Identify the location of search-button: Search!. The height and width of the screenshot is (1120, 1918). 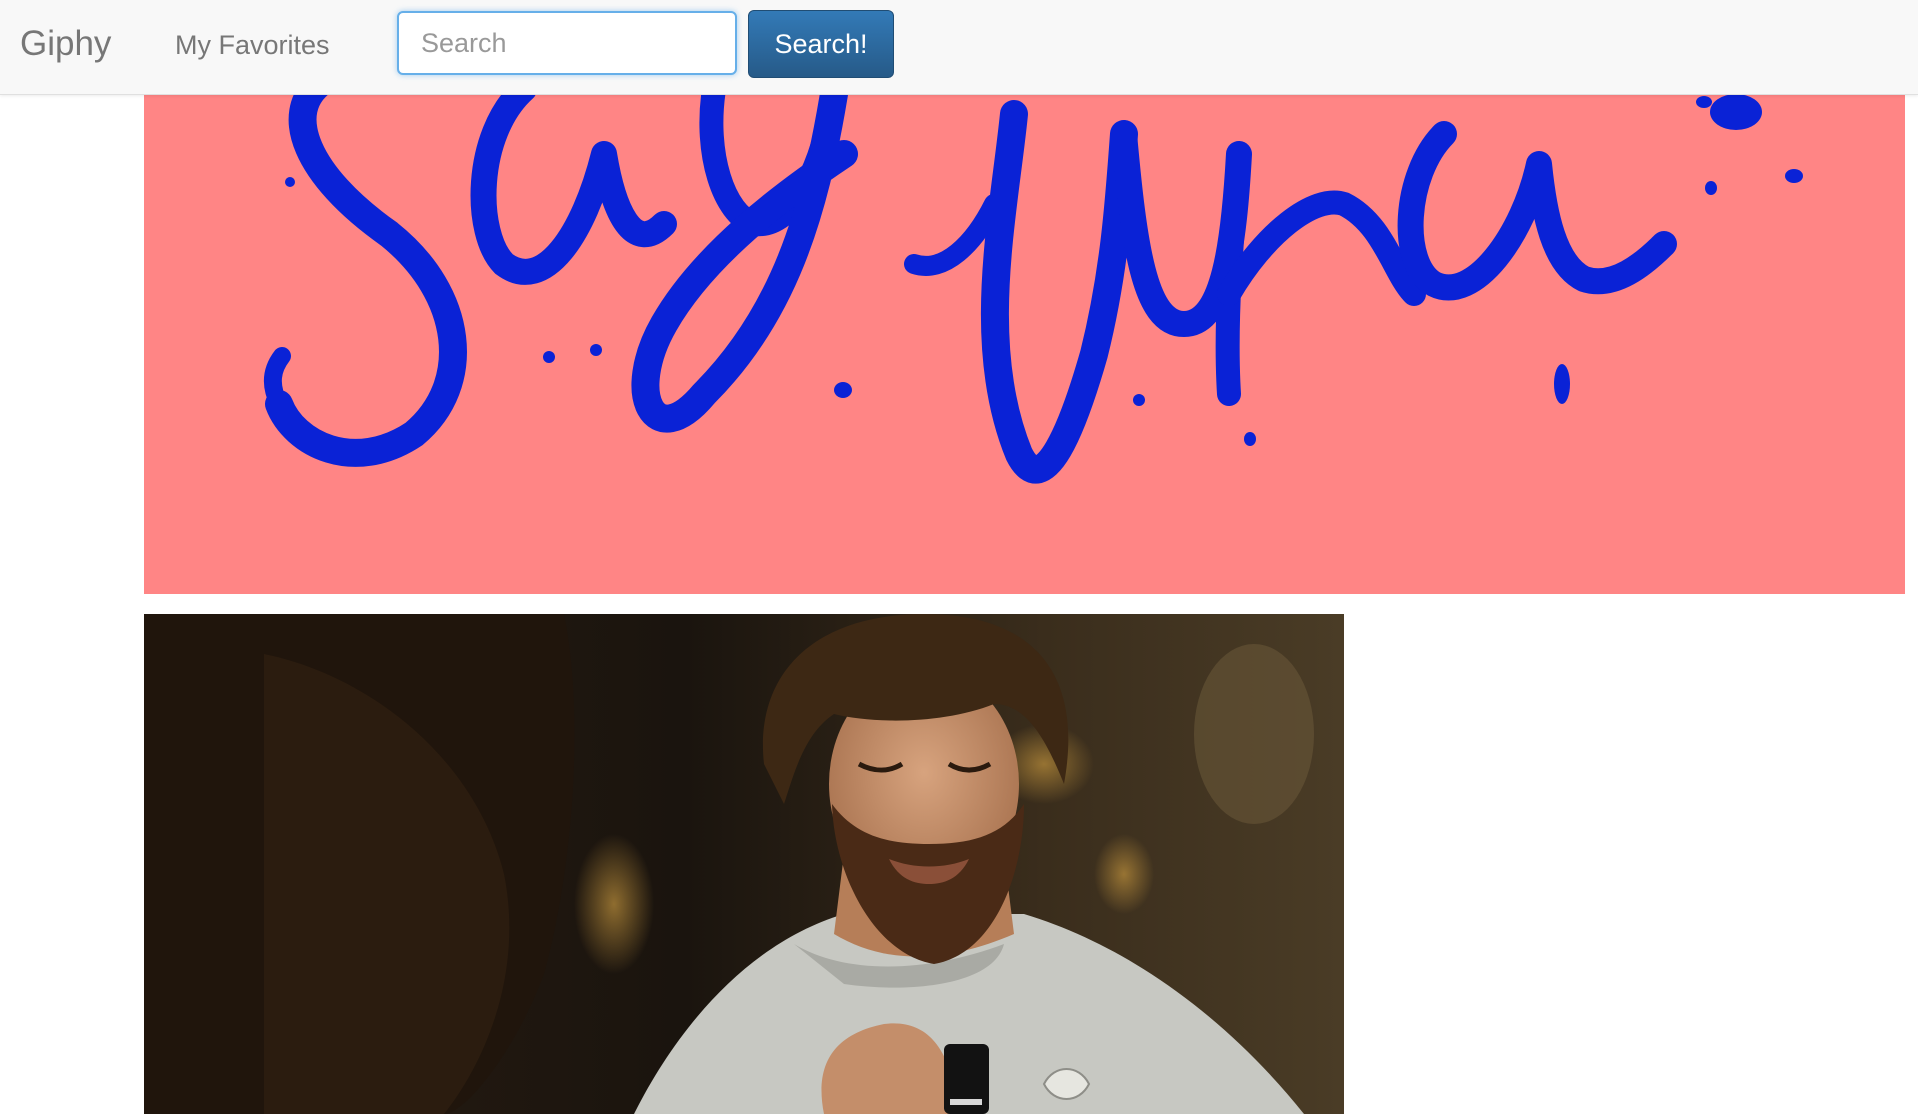
(821, 44).